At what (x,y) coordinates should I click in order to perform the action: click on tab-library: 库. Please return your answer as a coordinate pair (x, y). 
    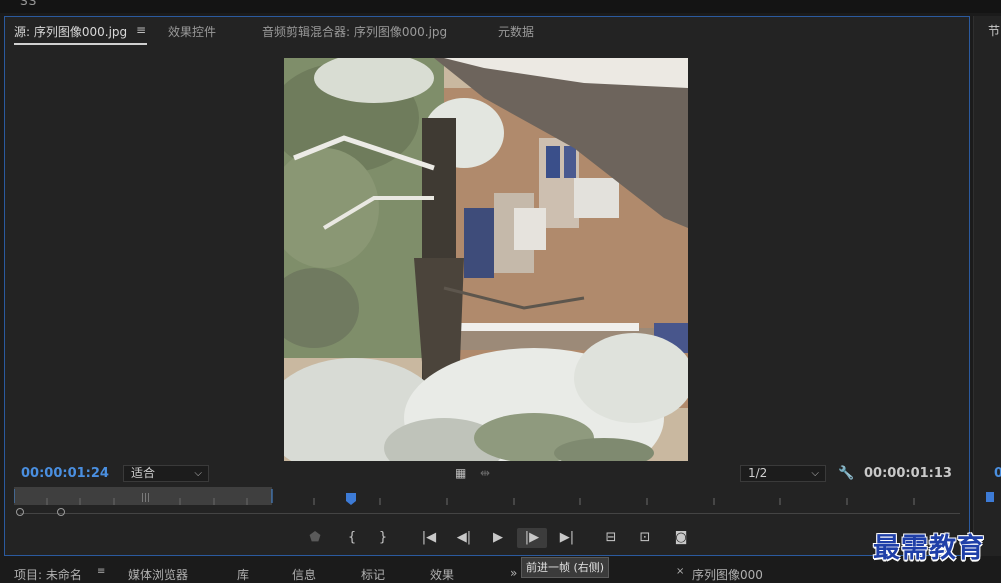
    Looking at the image, I should click on (243, 574).